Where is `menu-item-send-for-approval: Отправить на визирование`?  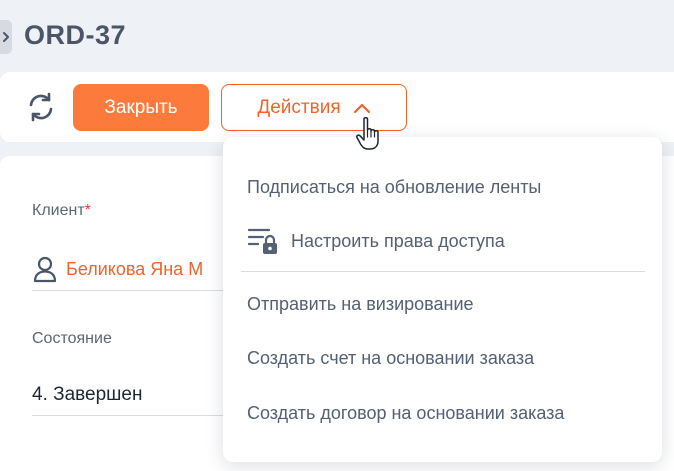 menu-item-send-for-approval: Отправить на визирование is located at coordinates (360, 304).